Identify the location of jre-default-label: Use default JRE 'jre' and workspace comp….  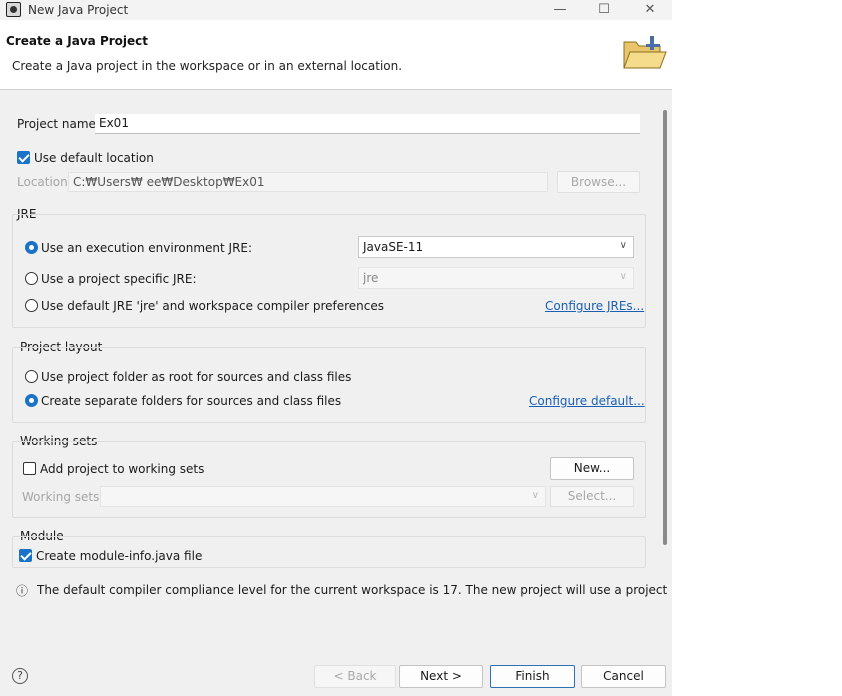
(213, 306).